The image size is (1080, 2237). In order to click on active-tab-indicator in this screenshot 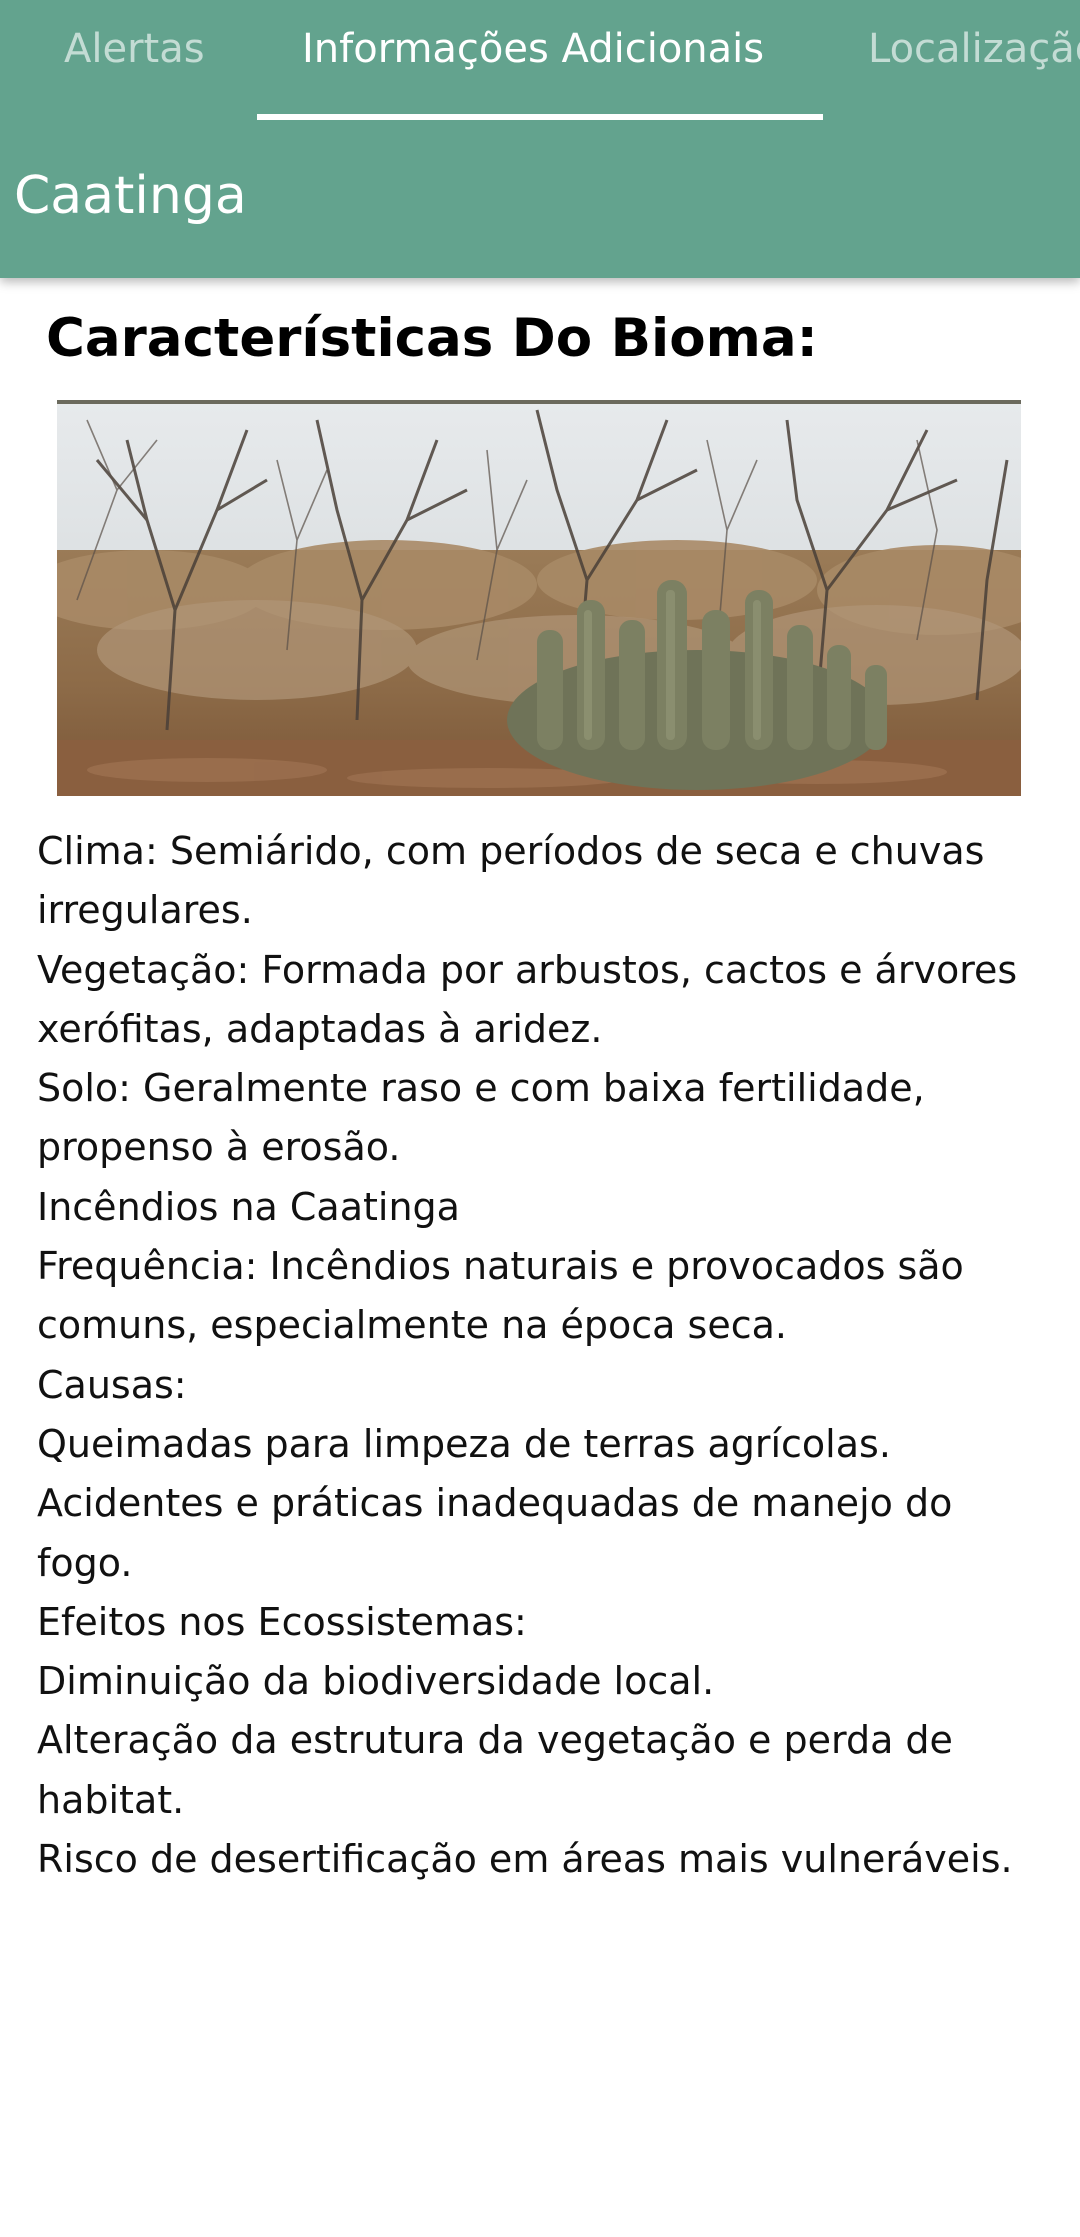, I will do `click(540, 117)`.